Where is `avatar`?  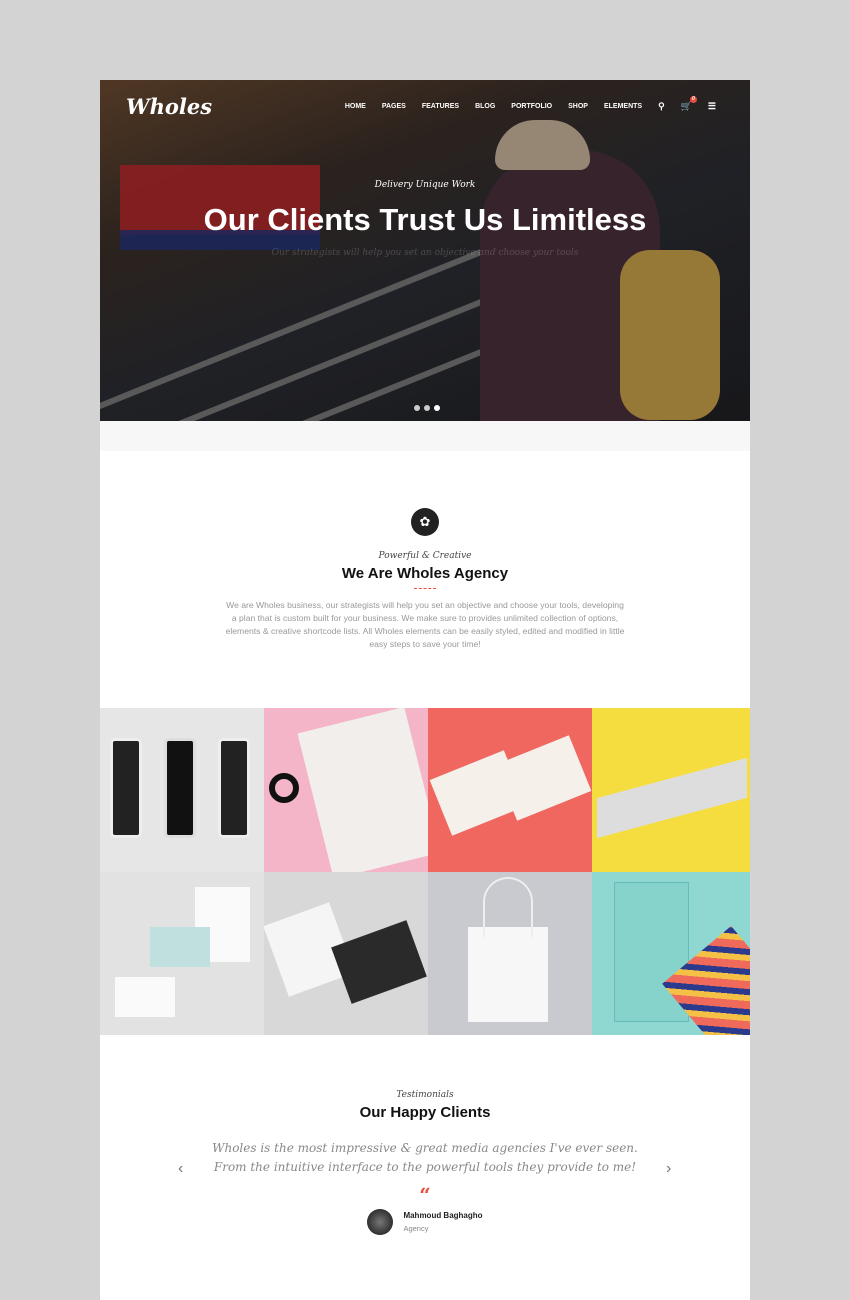
avatar is located at coordinates (380, 1222).